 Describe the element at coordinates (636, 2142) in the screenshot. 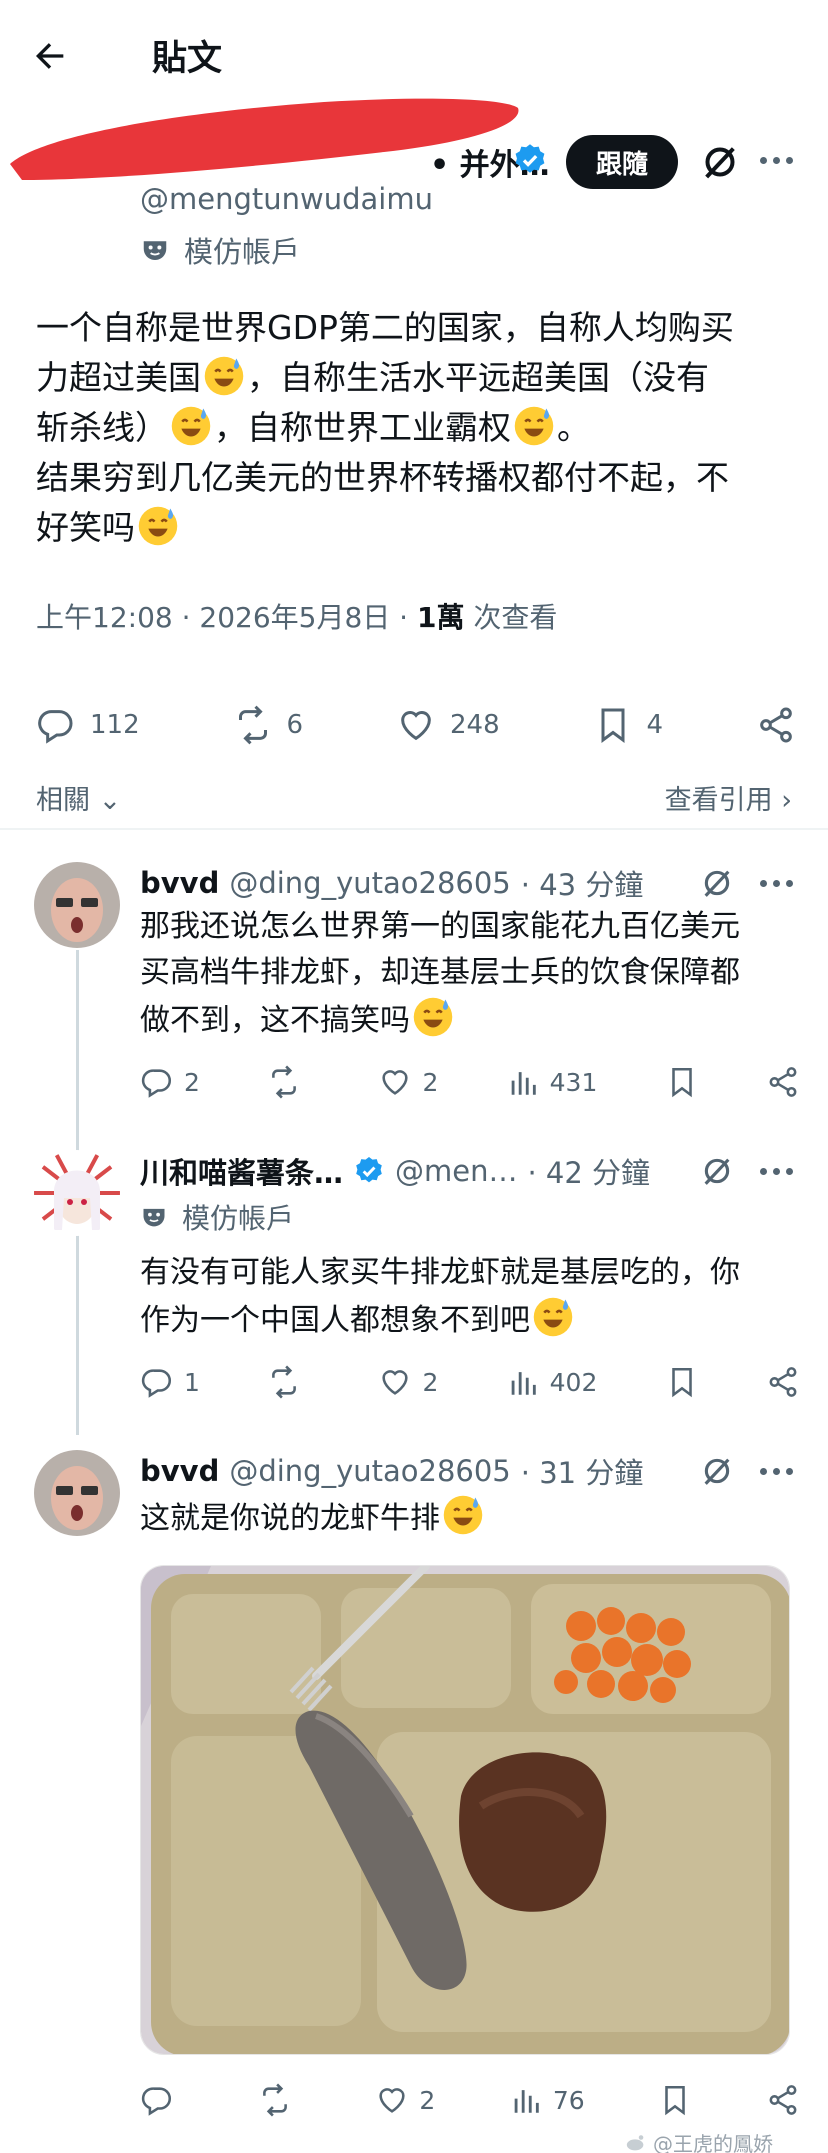

I see `weibo-logo-icon` at that location.